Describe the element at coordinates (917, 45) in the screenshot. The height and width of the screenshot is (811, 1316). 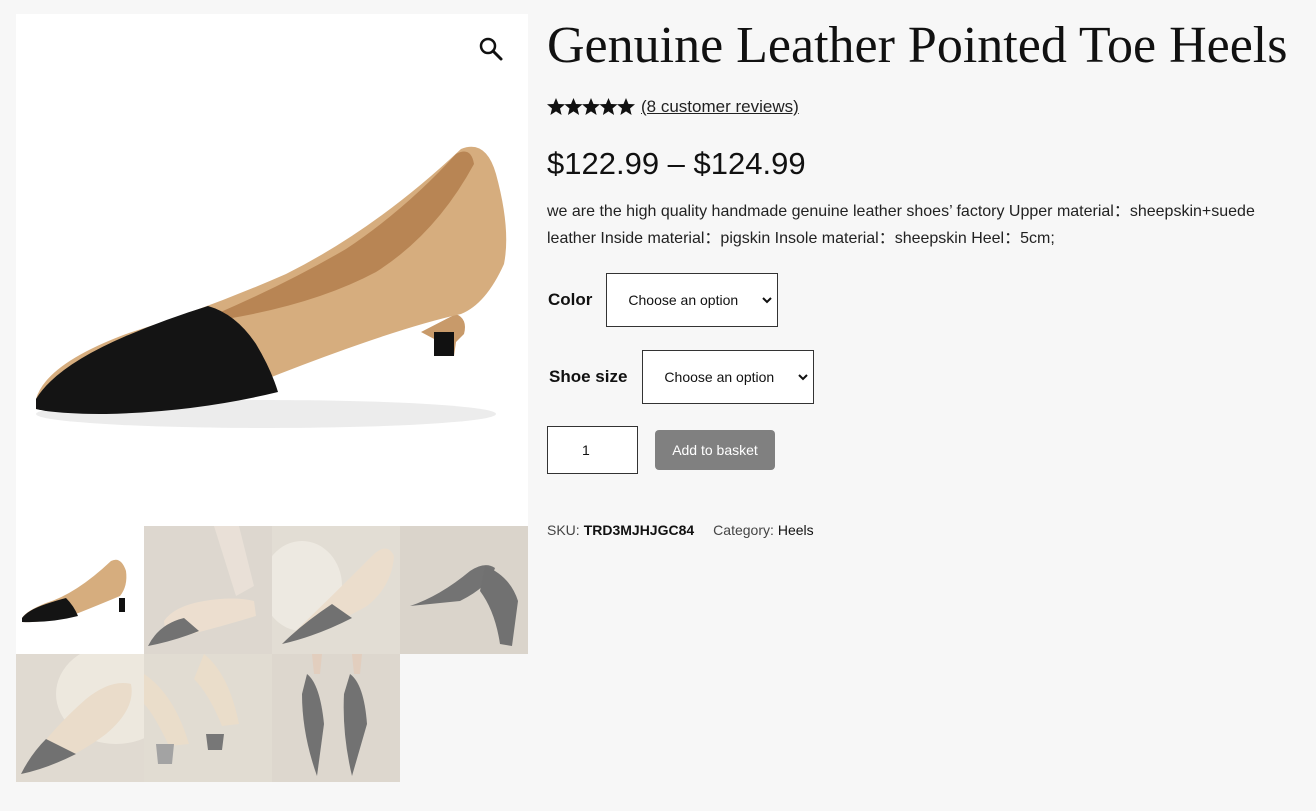
I see `product-title: Genuine Leather Pointed Toe Heels` at that location.